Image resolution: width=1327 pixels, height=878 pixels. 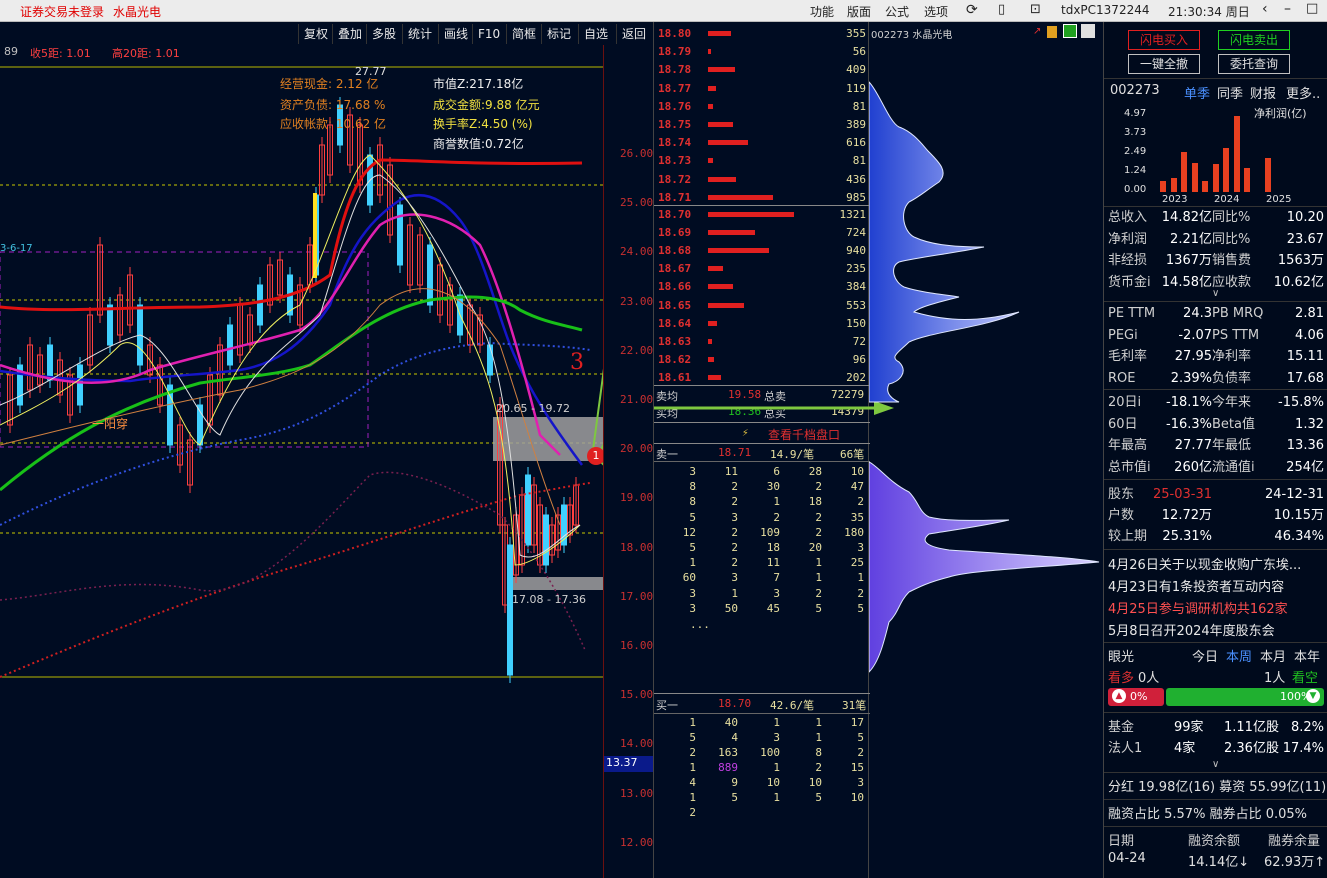 I want to click on tab-more: 更多.., so click(x=1303, y=92).